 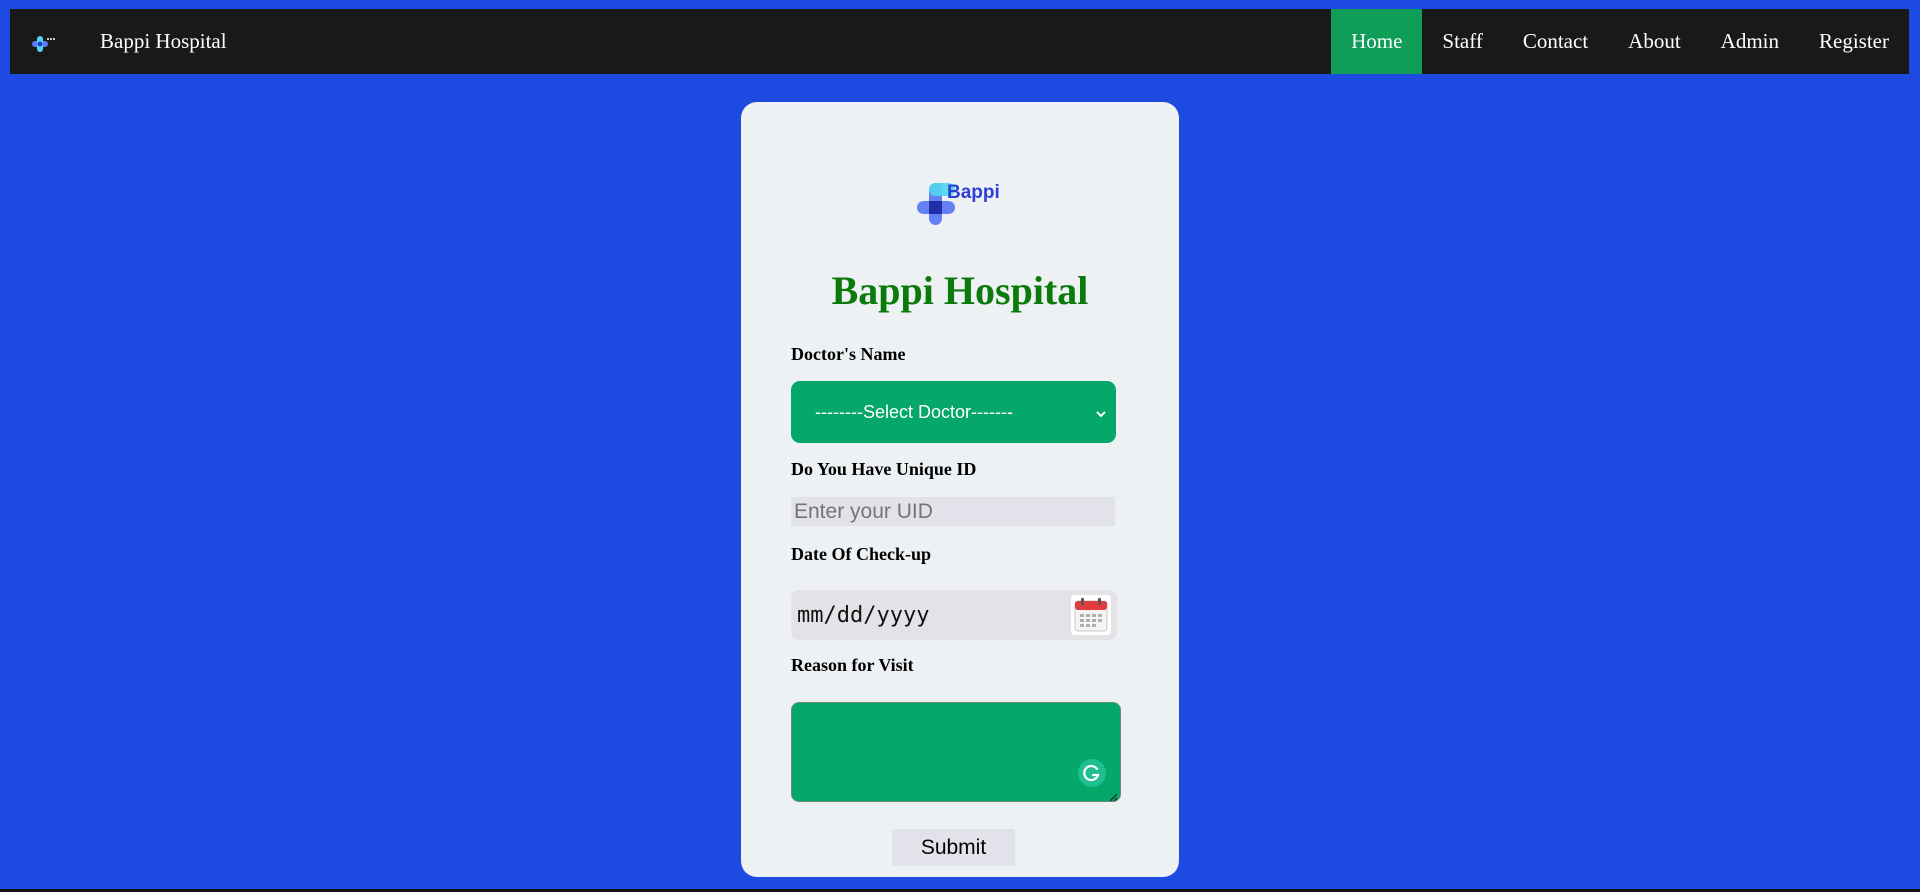 I want to click on bappi-logo: Bappi, so click(x=958, y=205).